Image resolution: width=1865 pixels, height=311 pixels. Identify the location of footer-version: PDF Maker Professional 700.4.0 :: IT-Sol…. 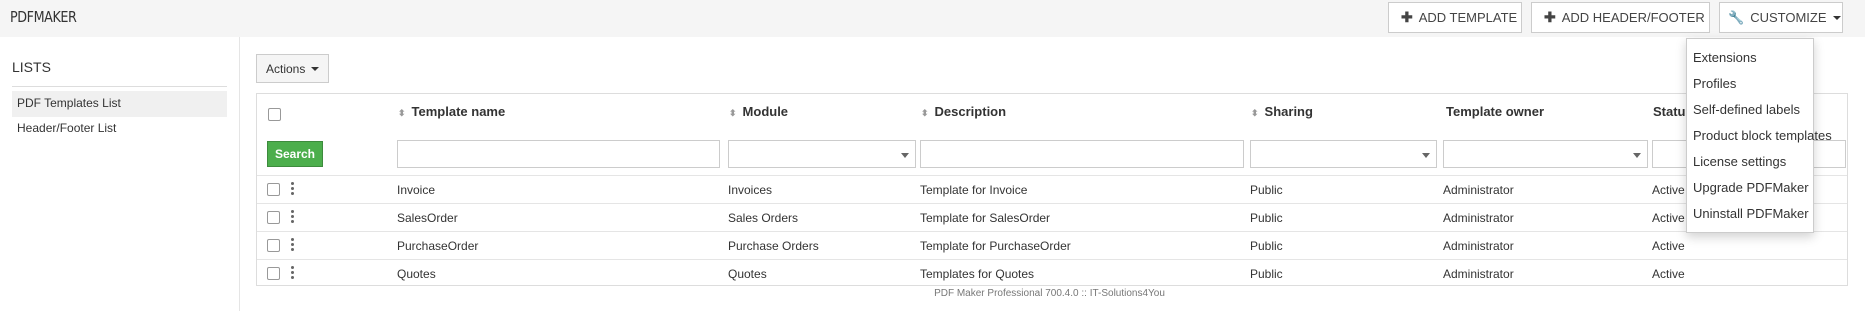
(1049, 293).